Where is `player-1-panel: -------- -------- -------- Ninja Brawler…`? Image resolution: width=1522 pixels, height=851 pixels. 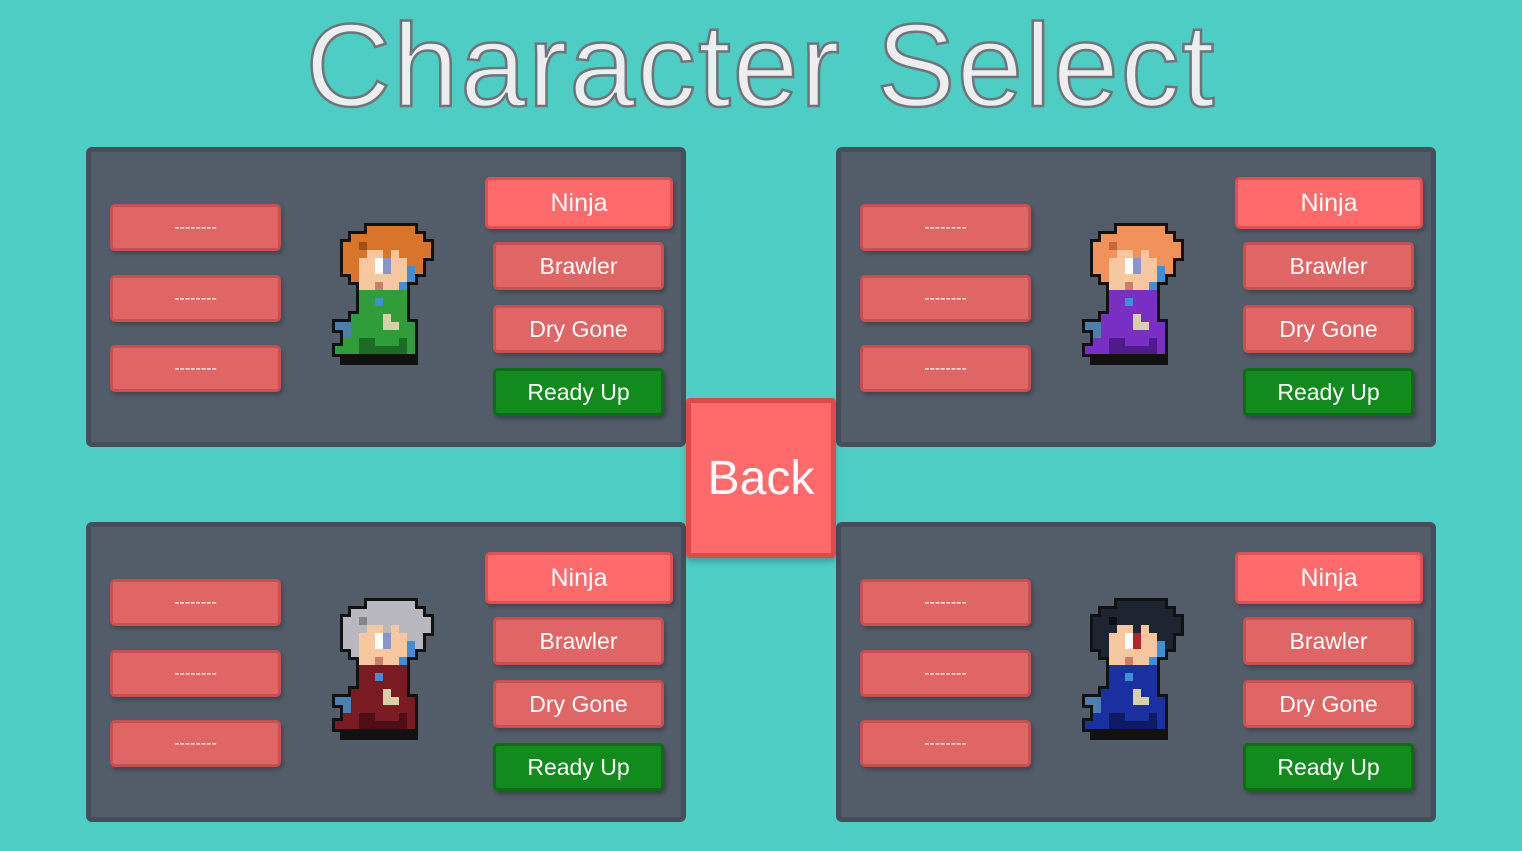 player-1-panel: -------- -------- -------- Ninja Brawler… is located at coordinates (386, 297).